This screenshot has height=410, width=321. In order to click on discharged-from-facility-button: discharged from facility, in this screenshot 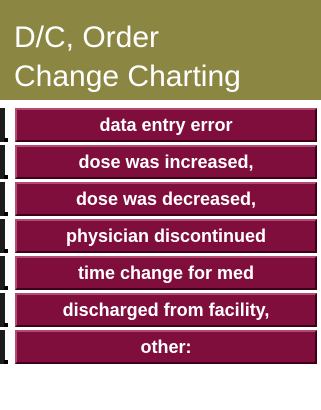, I will do `click(166, 310)`.